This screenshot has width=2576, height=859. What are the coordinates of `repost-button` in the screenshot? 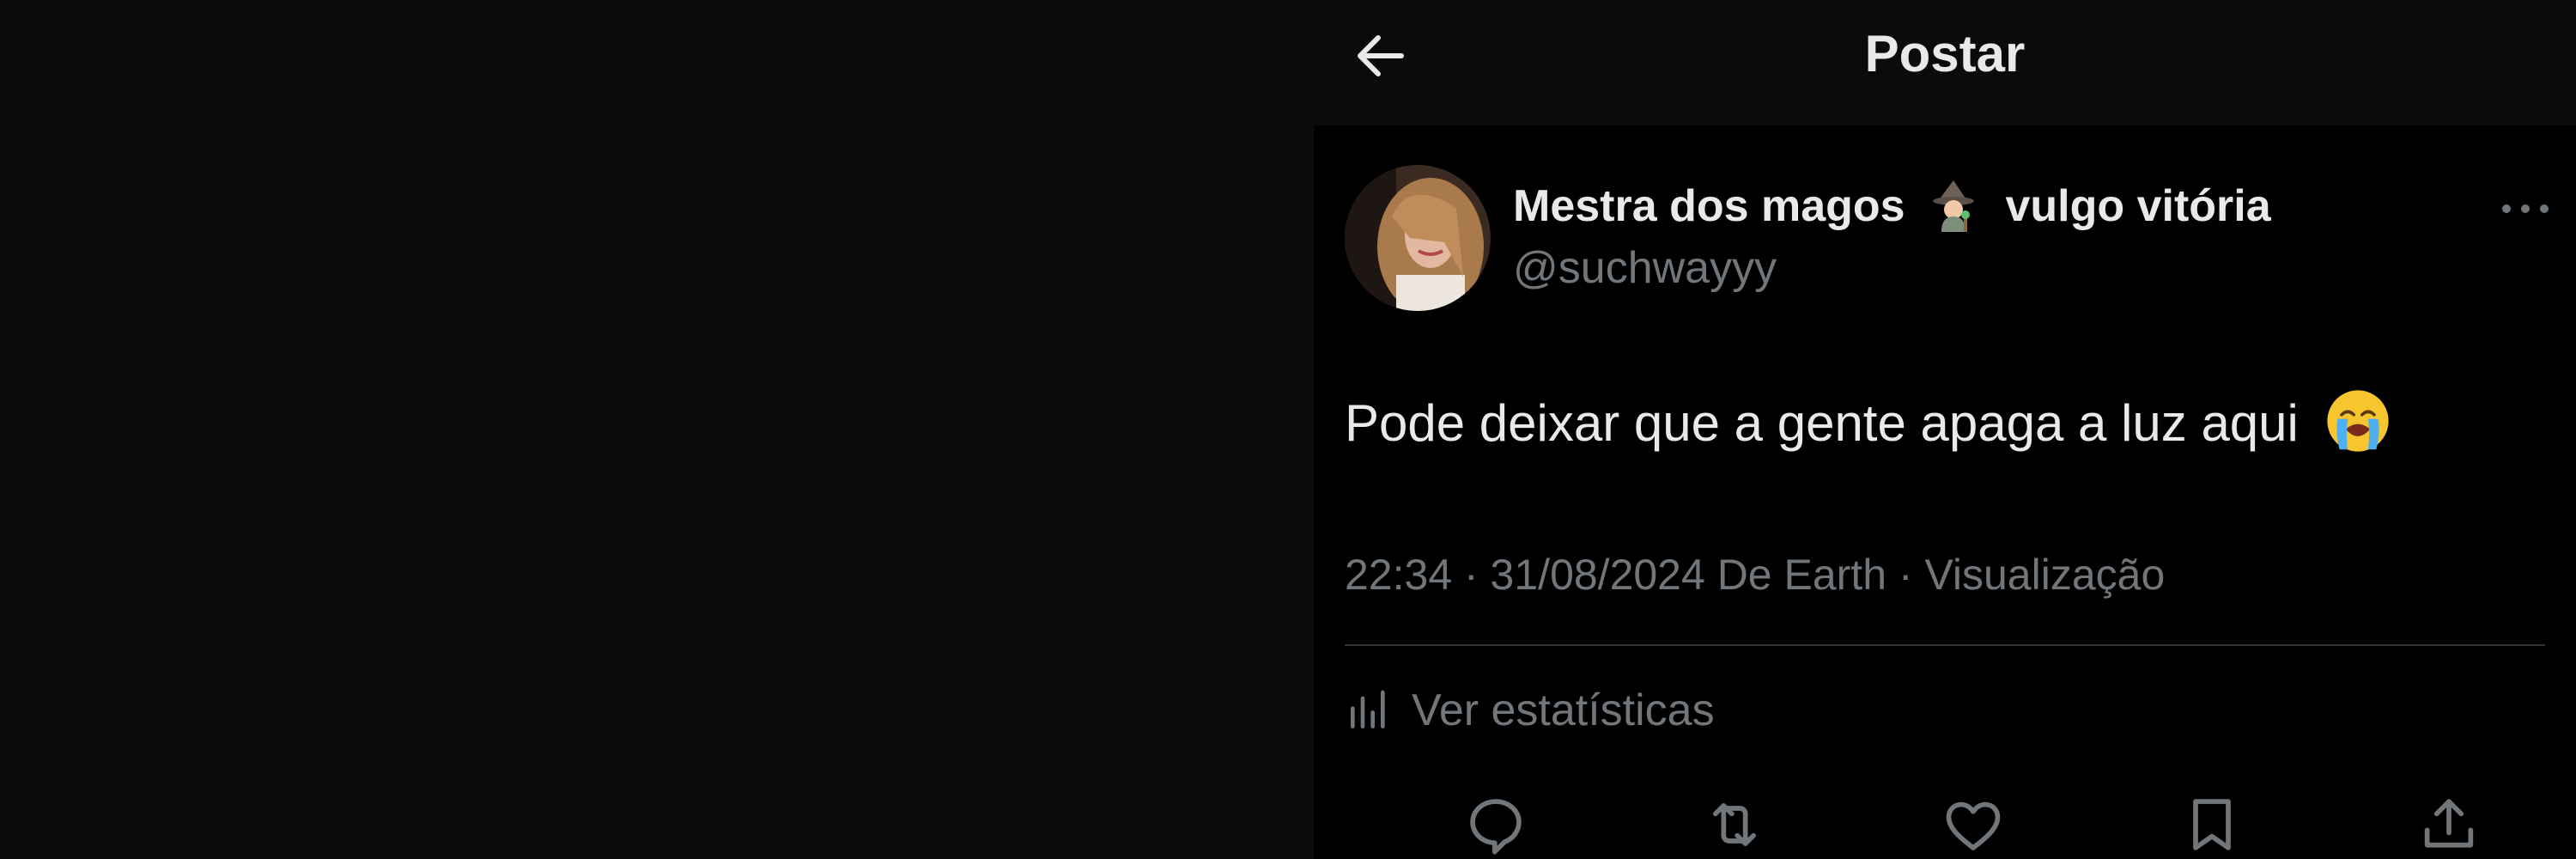 It's located at (1734, 824).